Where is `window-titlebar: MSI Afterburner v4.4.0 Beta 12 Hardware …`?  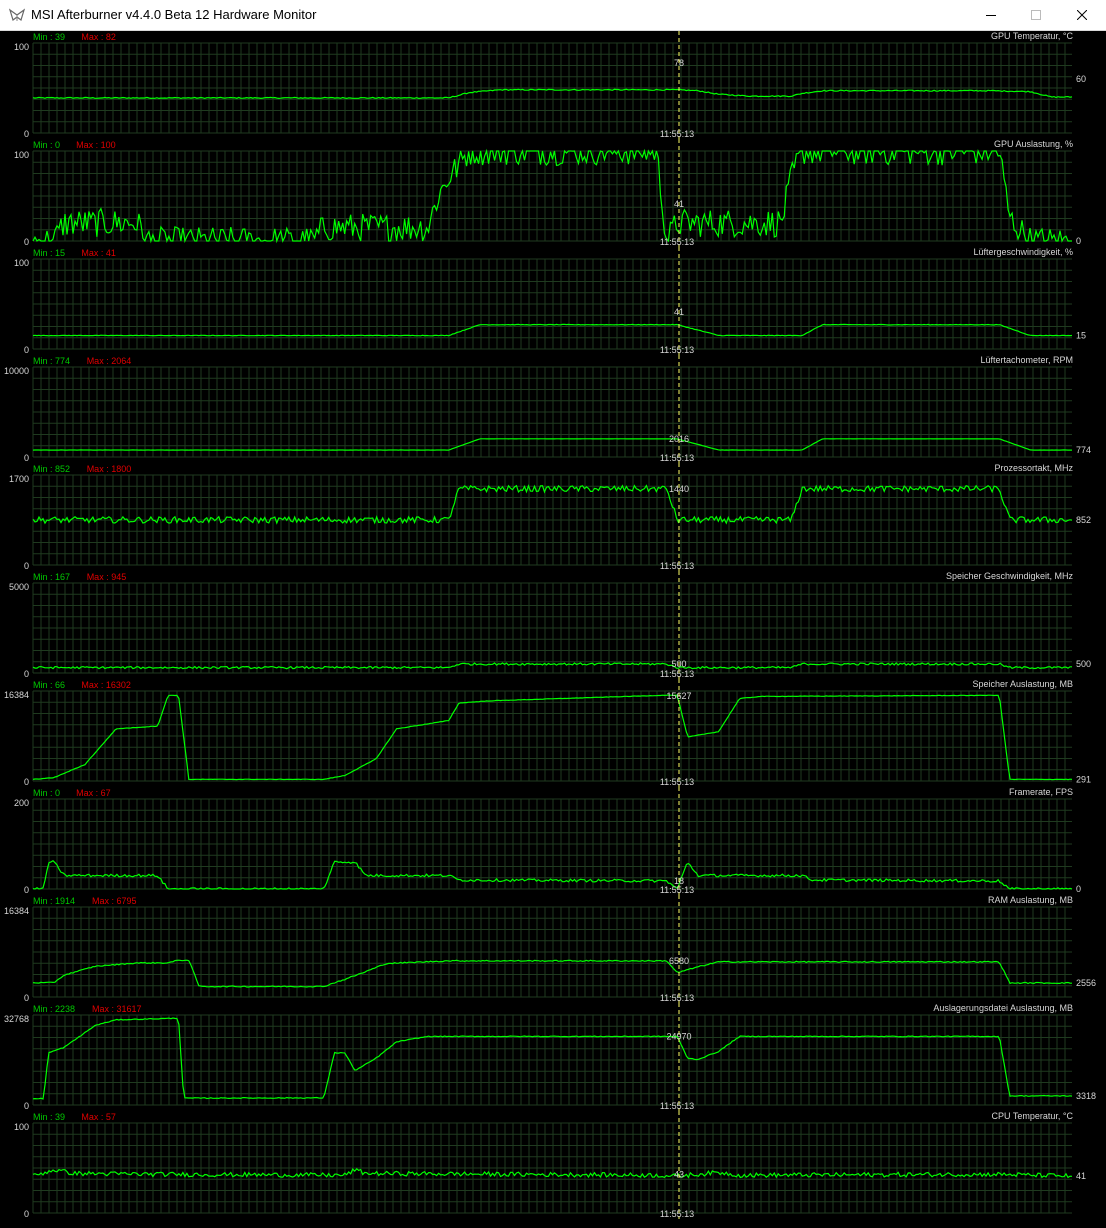
window-titlebar: MSI Afterburner v4.4.0 Beta 12 Hardware … is located at coordinates (553, 15).